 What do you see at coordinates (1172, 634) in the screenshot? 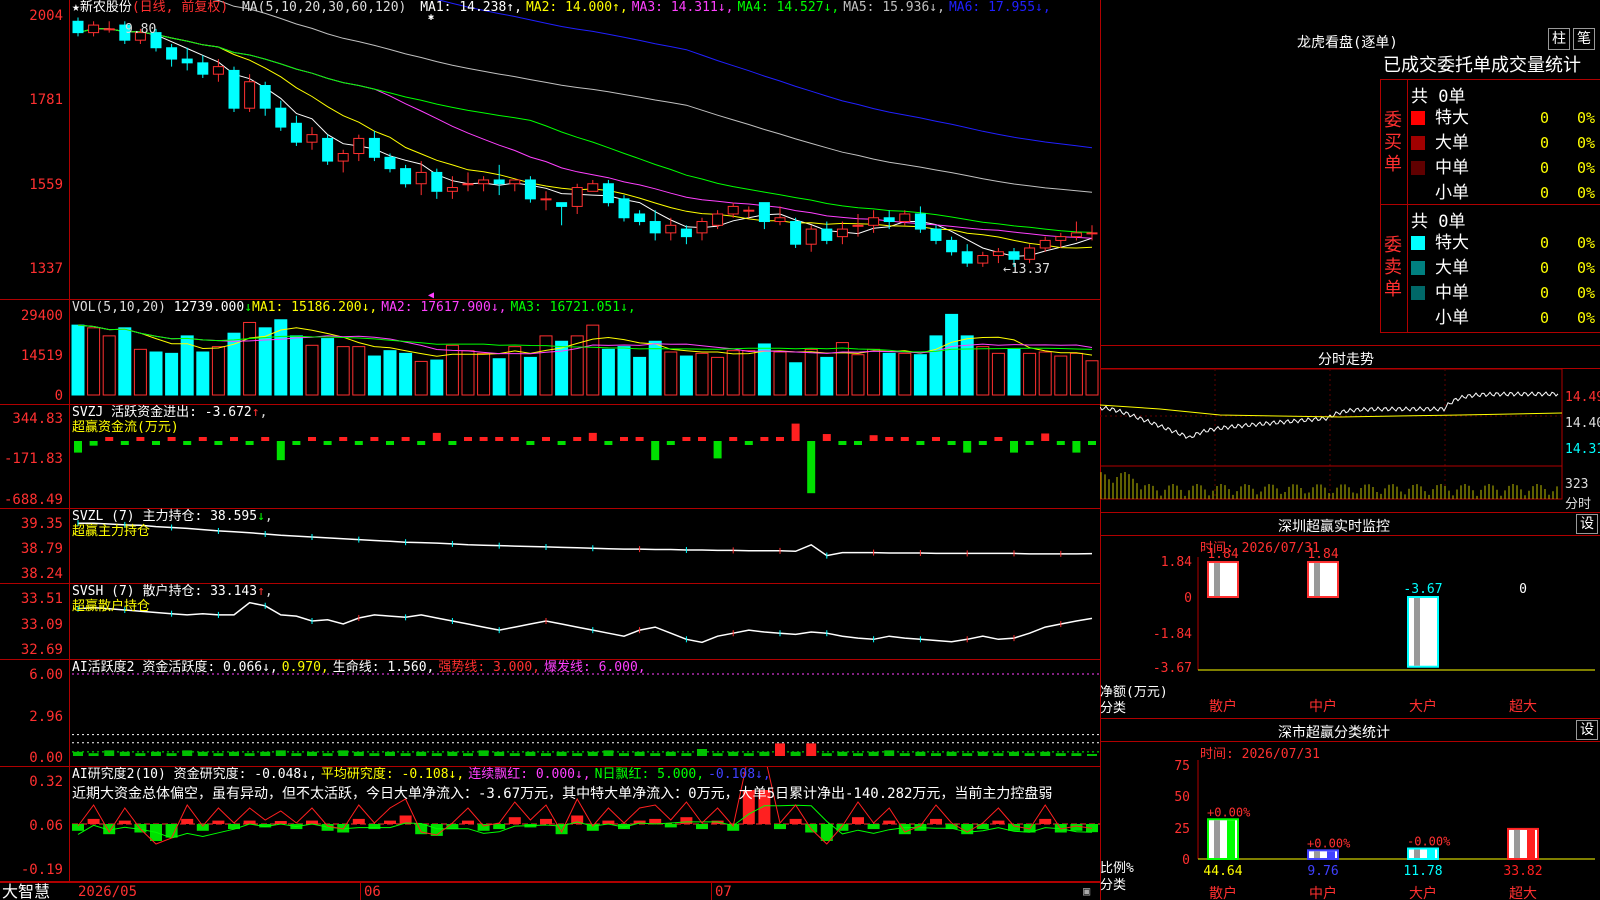
I see `monitor-tick: -1.84` at bounding box center [1172, 634].